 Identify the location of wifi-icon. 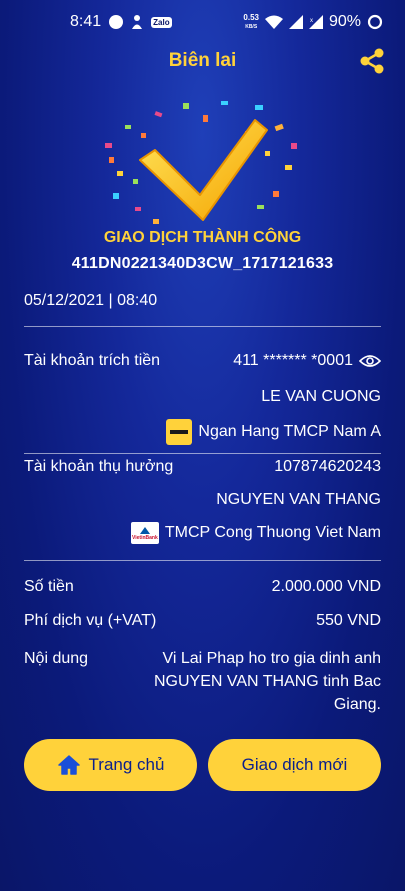
(273, 22).